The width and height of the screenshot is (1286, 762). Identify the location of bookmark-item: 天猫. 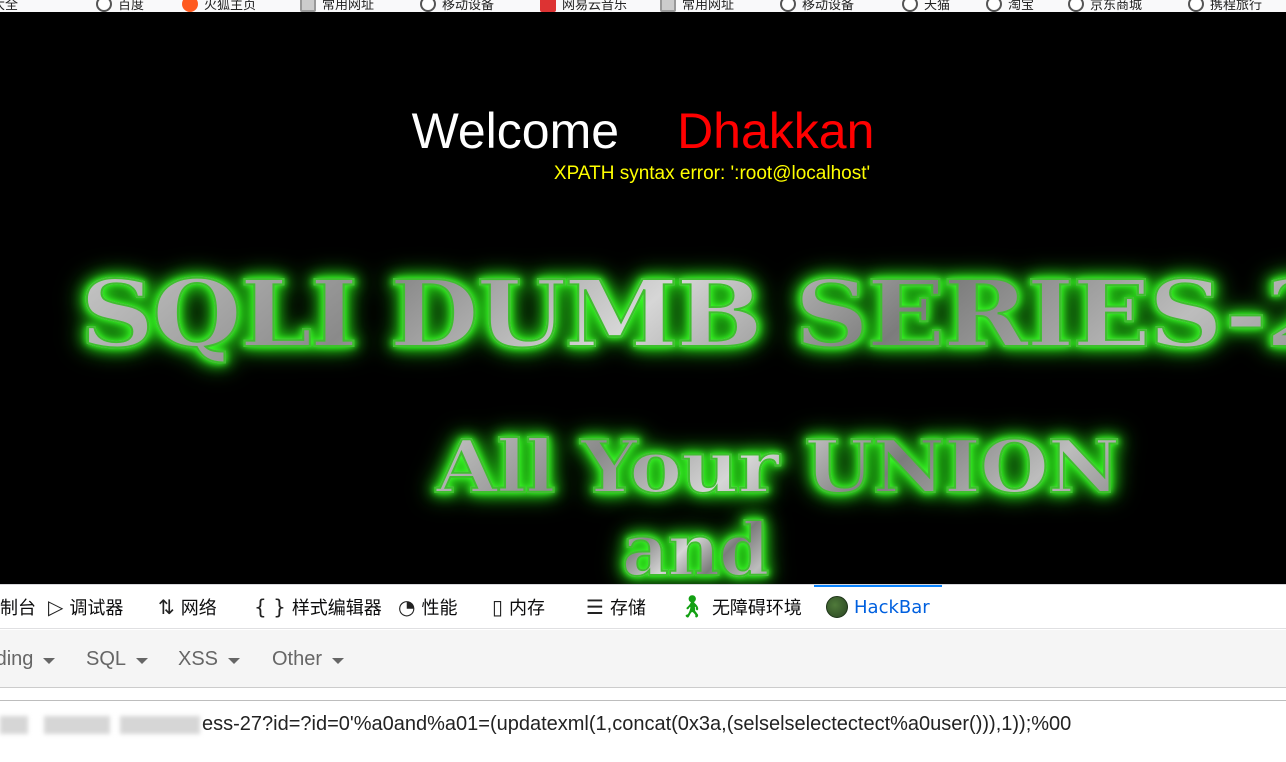
(926, 6).